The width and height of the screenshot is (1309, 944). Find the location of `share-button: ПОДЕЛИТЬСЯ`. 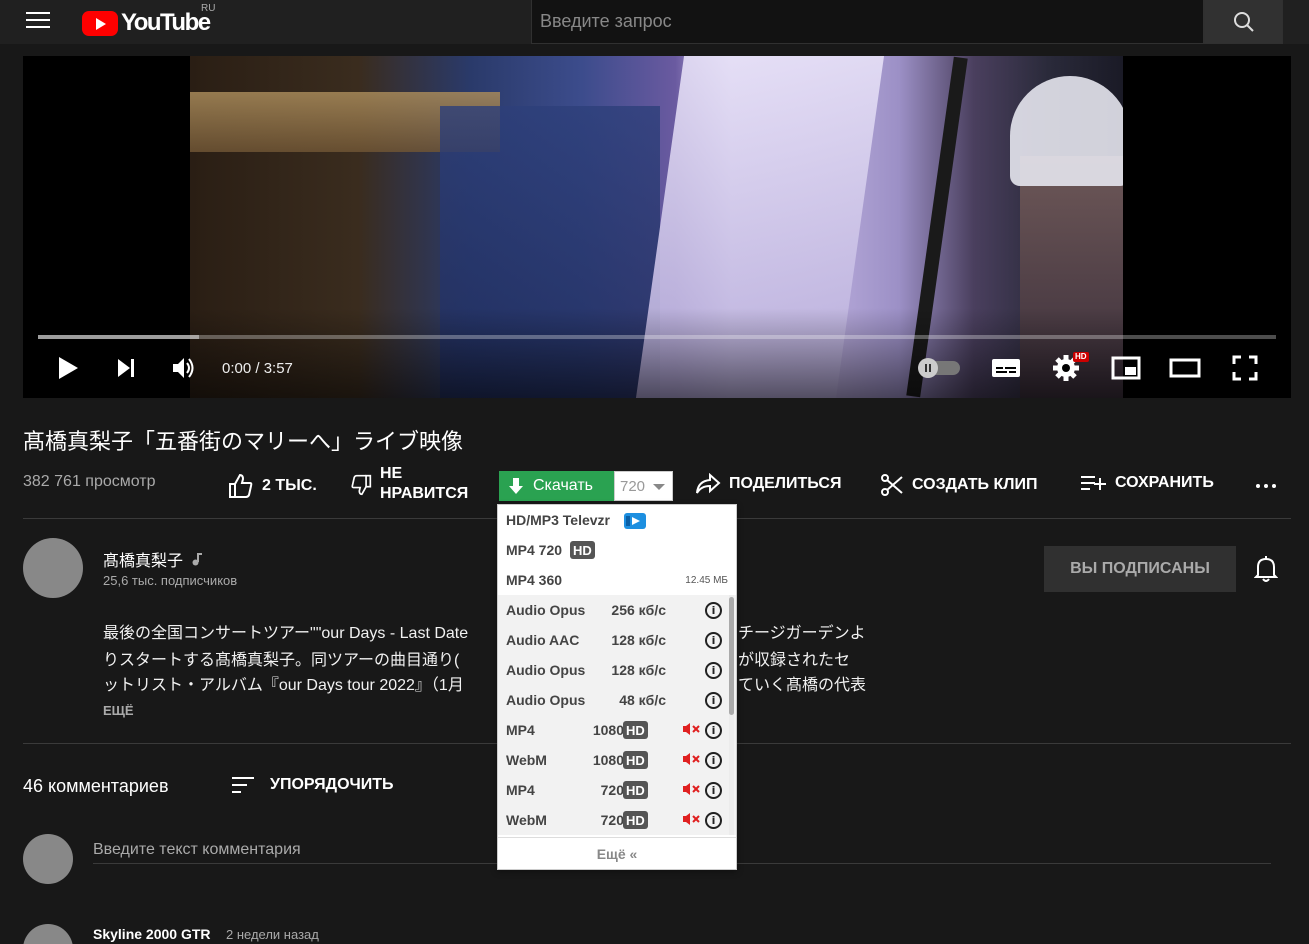

share-button: ПОДЕЛИТЬСЯ is located at coordinates (768, 484).